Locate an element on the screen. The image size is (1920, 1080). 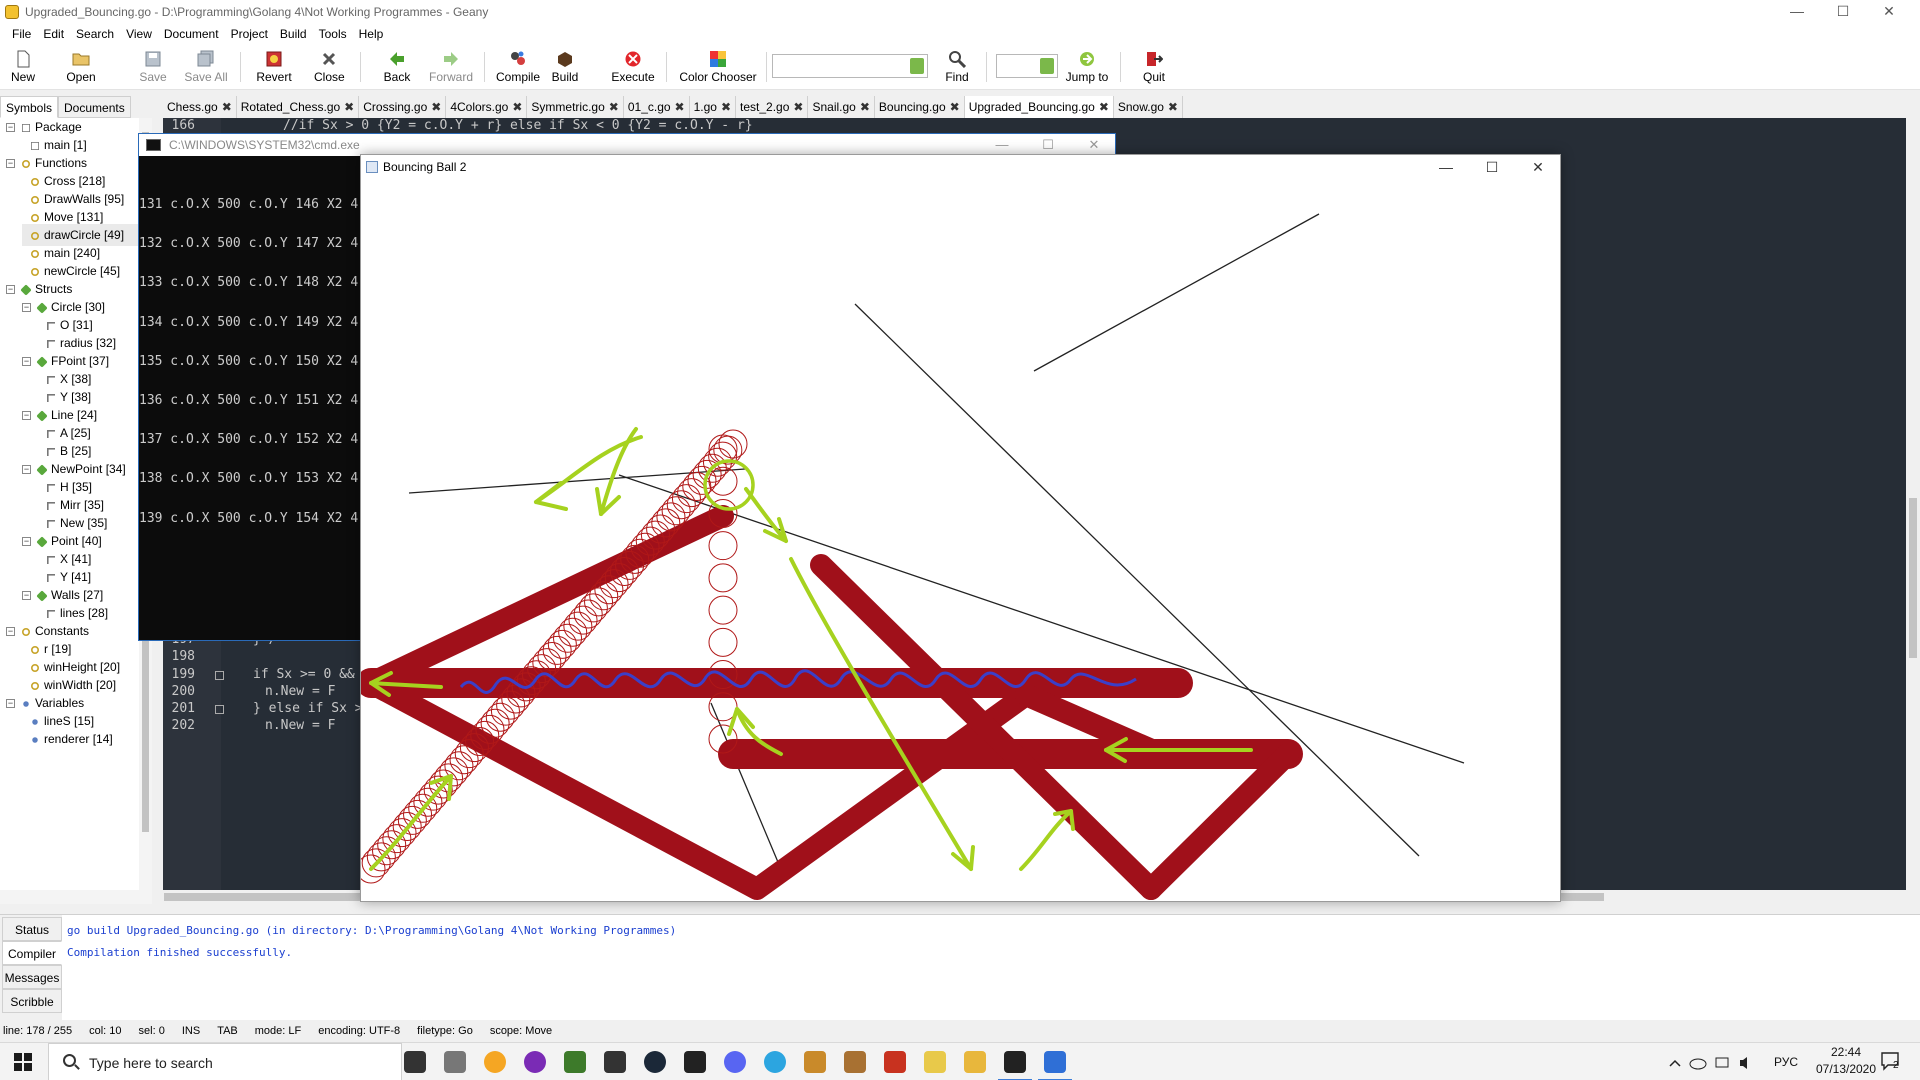
chrome-taskbar-icon is located at coordinates (495, 1062).